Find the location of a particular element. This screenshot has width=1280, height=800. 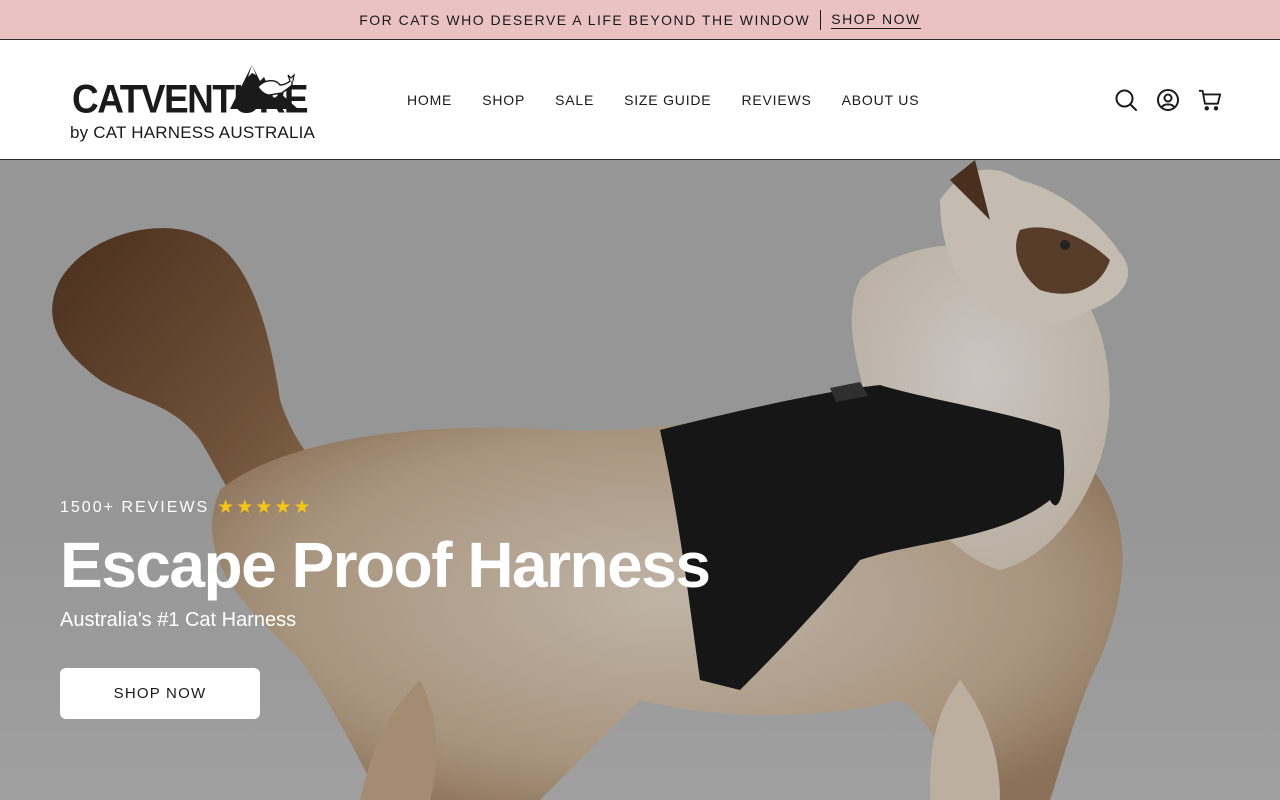

account-icon is located at coordinates (1168, 100).